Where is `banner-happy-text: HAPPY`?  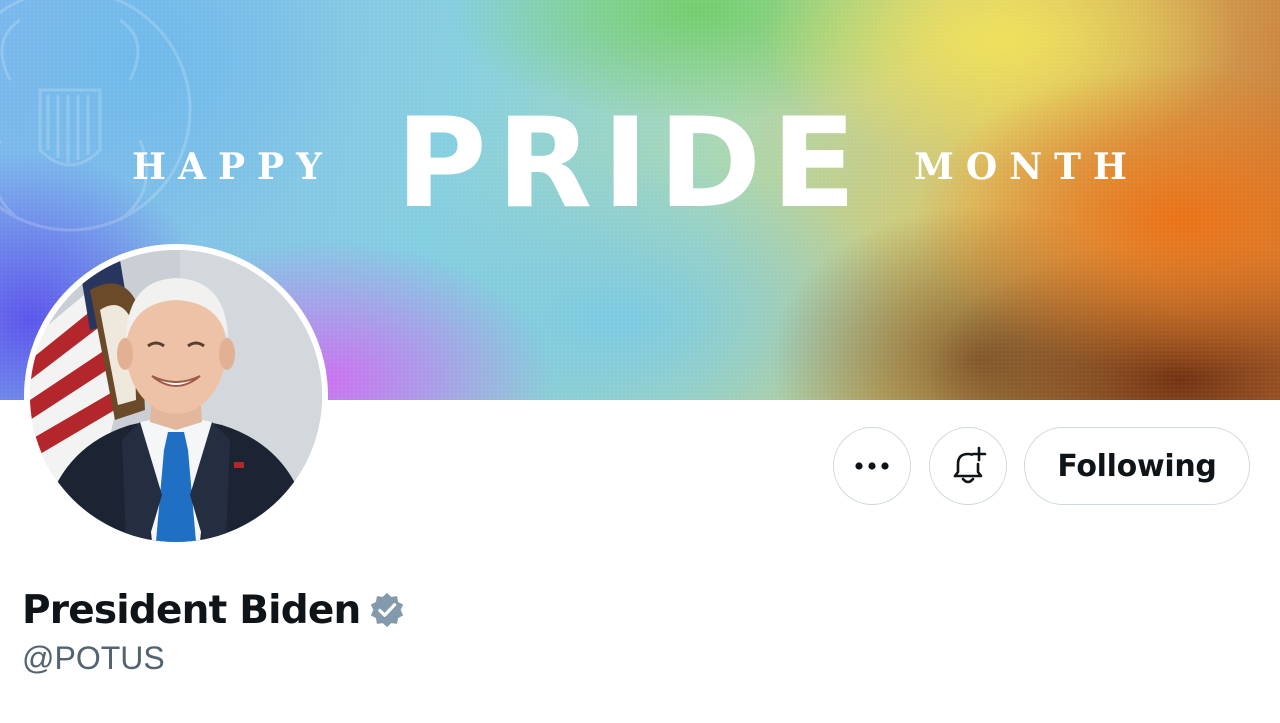
banner-happy-text: HAPPY is located at coordinates (233, 167).